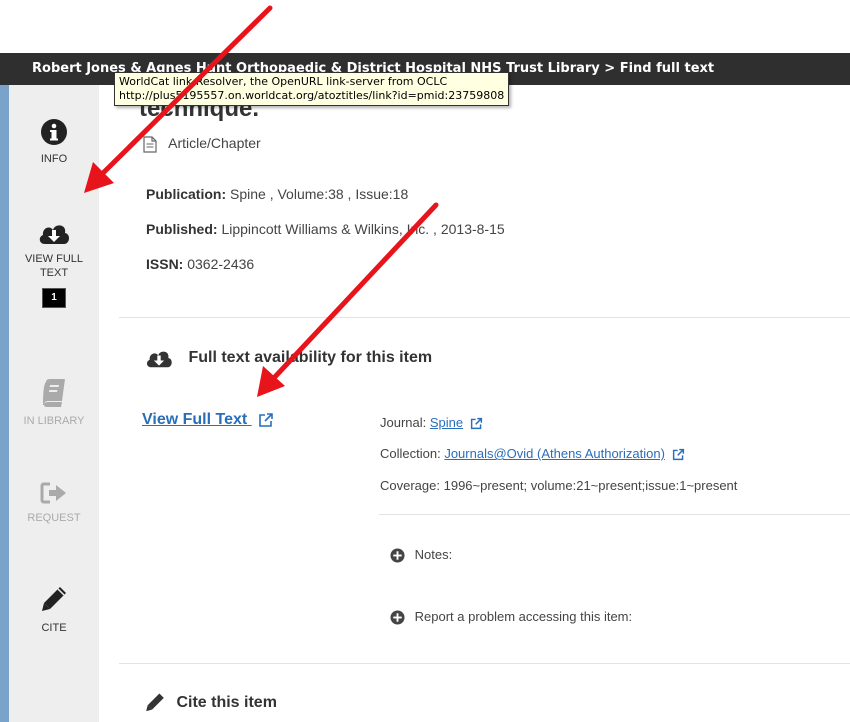 This screenshot has height=722, width=850. I want to click on view-full-text-link: View Full Text, so click(208, 420).